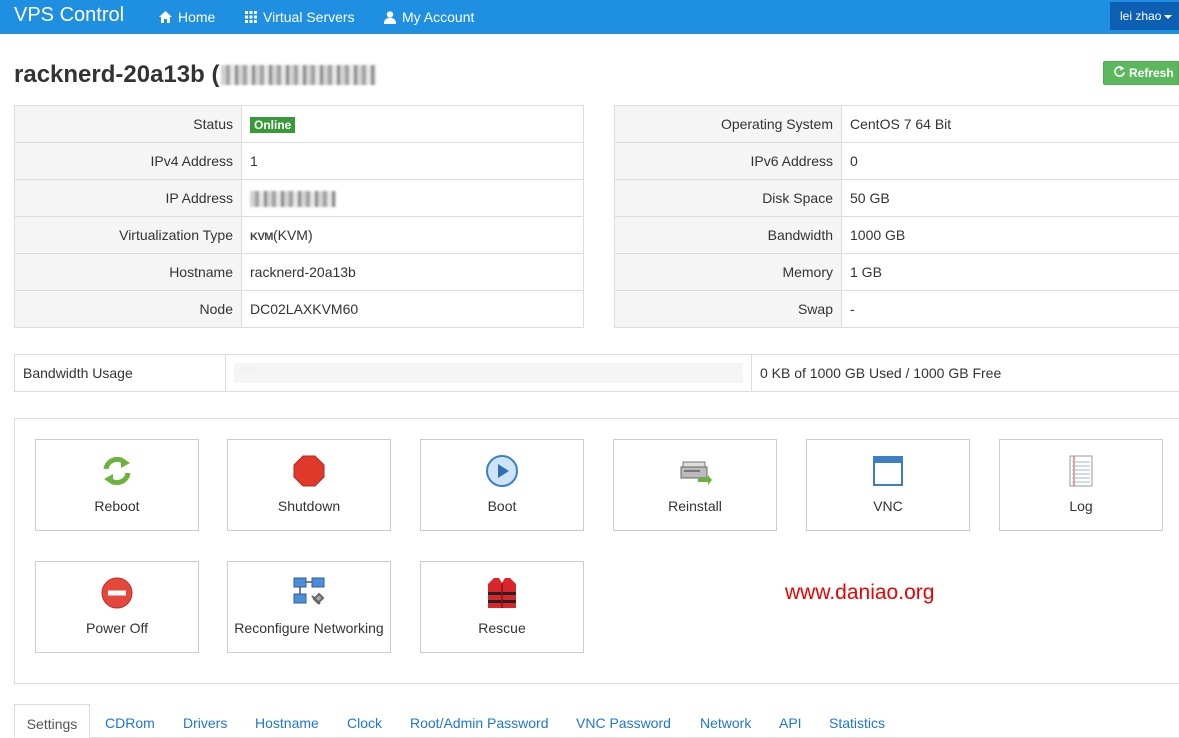 Image resolution: width=1179 pixels, height=738 pixels. Describe the element at coordinates (1119, 73) in the screenshot. I see `refresh-icon` at that location.